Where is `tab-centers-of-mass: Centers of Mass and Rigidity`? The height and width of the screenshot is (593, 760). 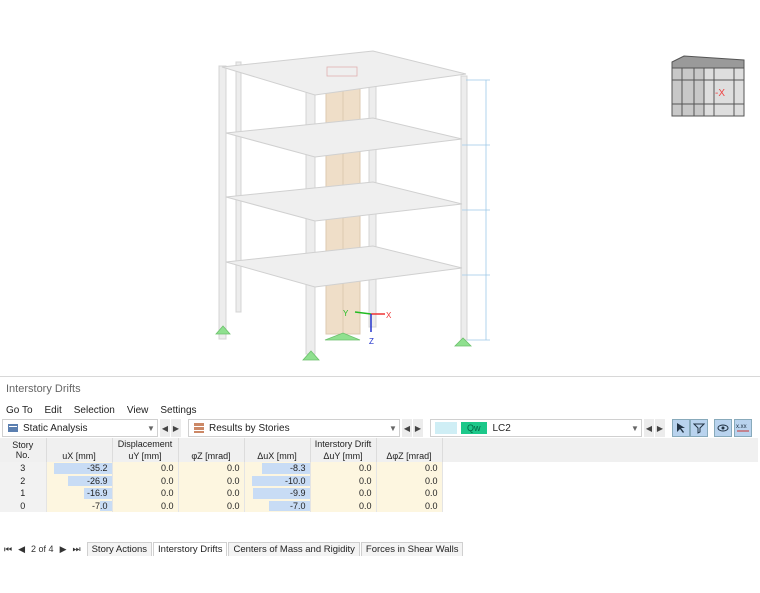 tab-centers-of-mass: Centers of Mass and Rigidity is located at coordinates (294, 549).